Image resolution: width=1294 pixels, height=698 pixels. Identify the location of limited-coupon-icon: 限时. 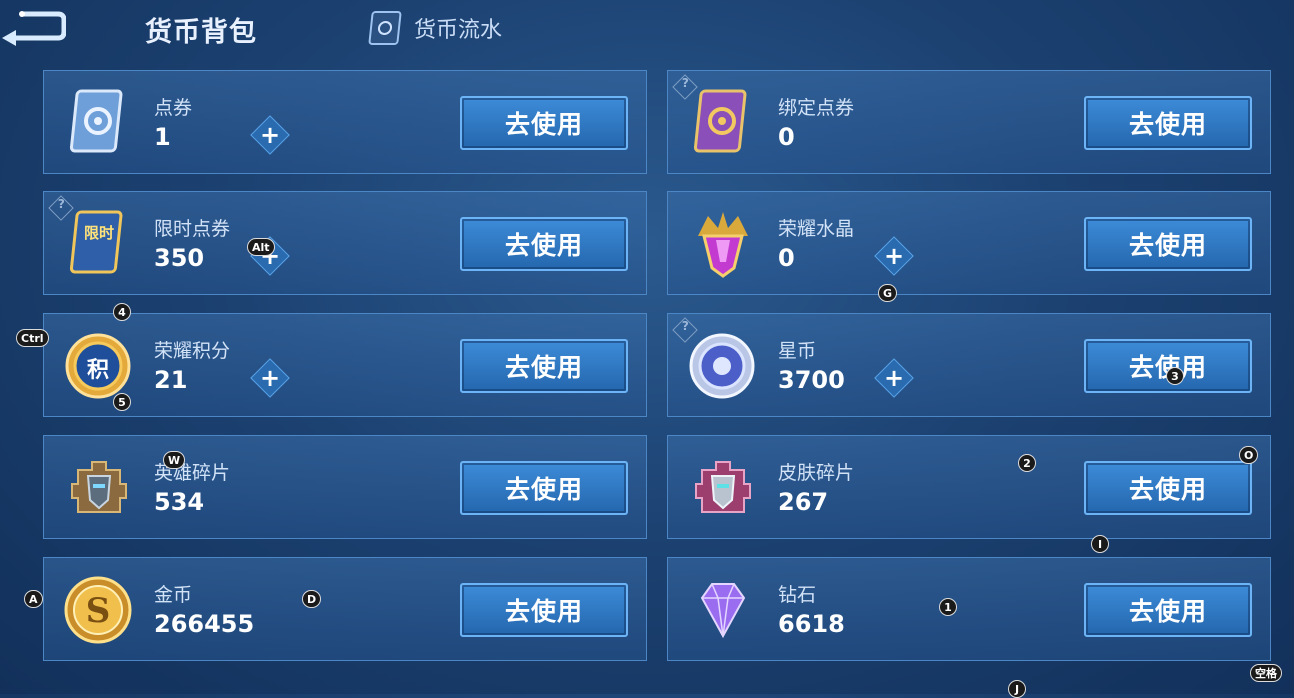
(99, 243).